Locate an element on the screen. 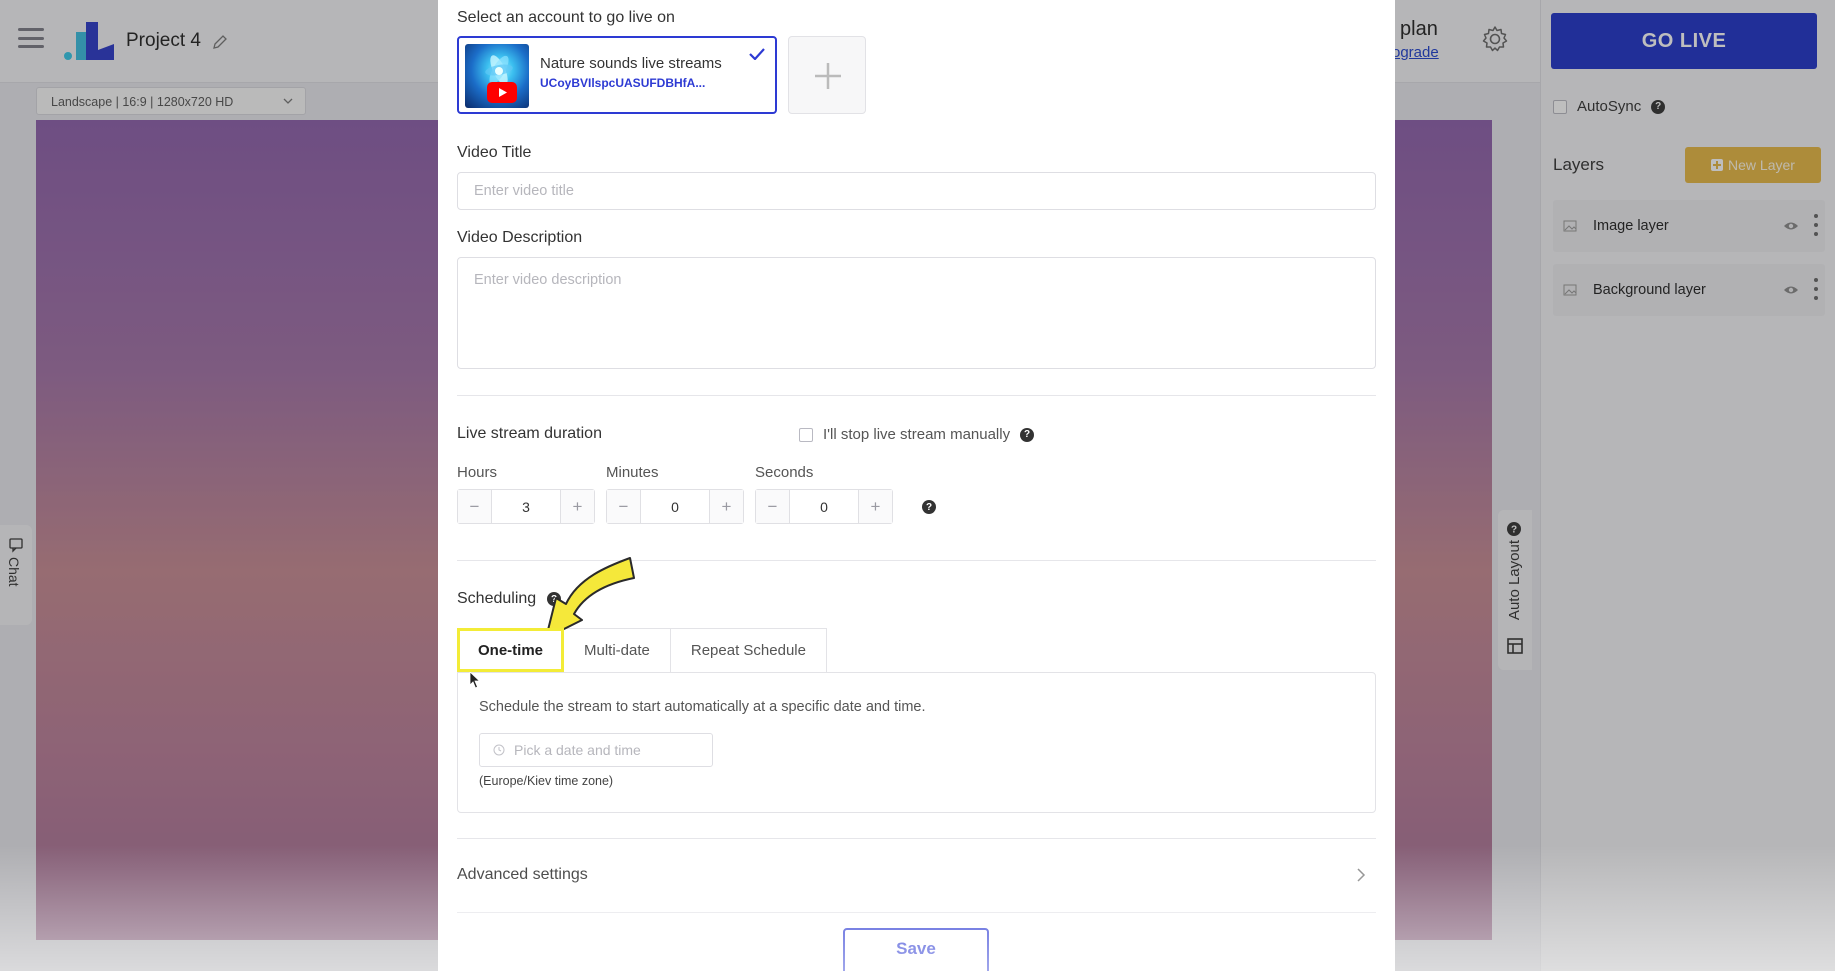 The height and width of the screenshot is (971, 1835). hours-stepper: − 3 + is located at coordinates (526, 506).